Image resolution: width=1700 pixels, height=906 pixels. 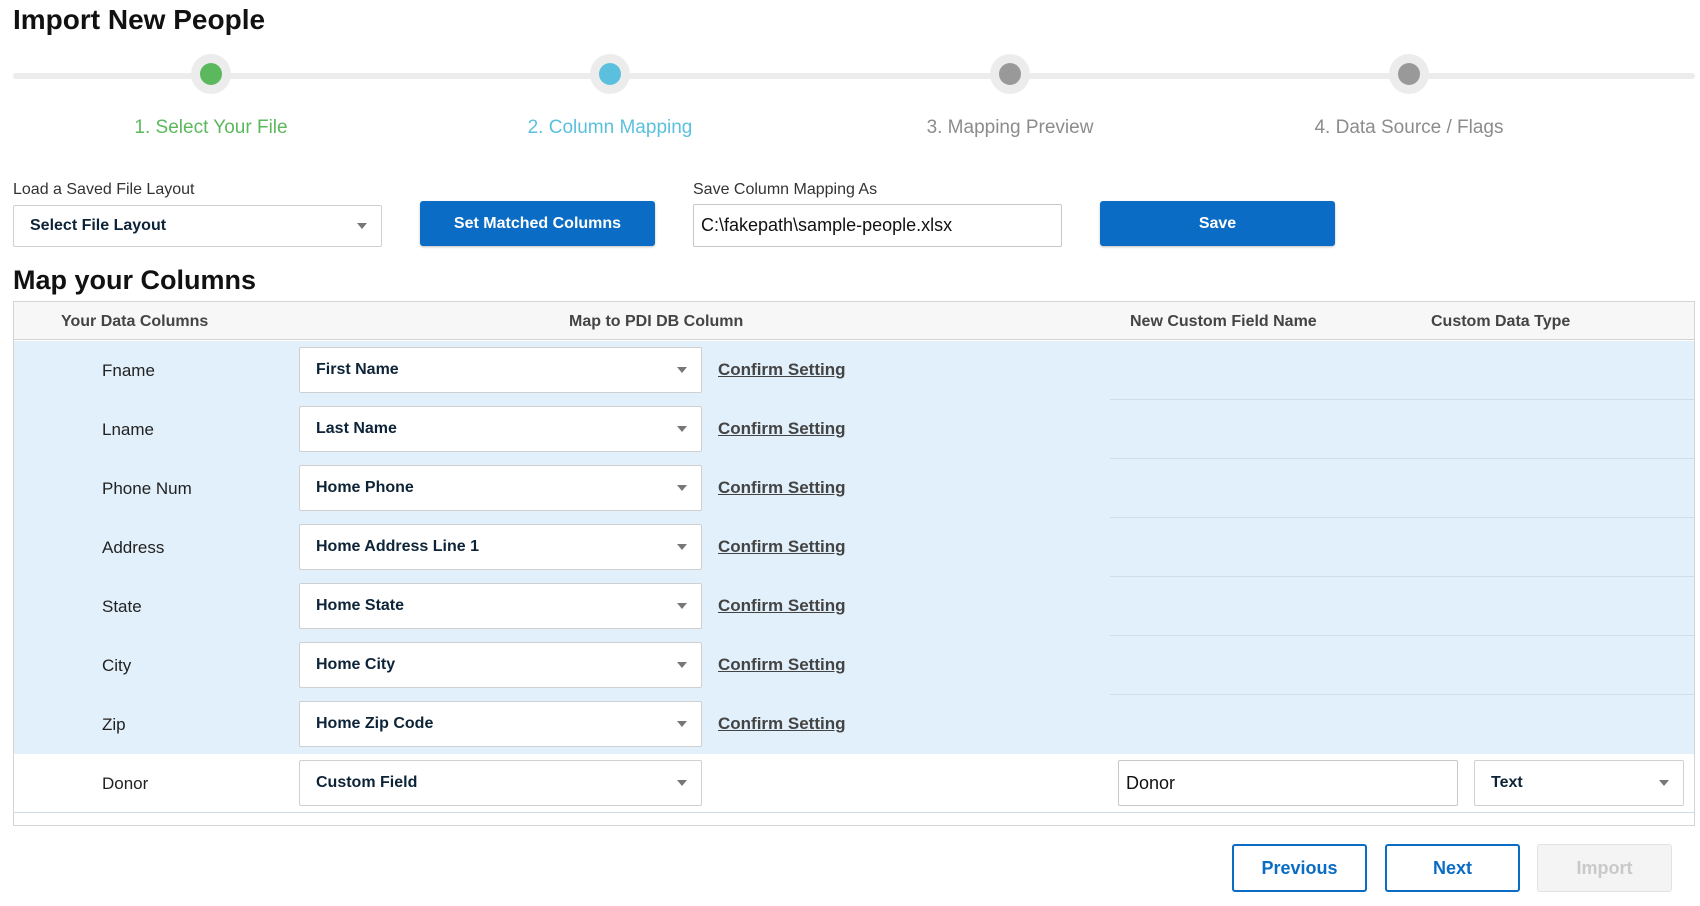 I want to click on db-column-select: Custom Field, so click(x=500, y=783).